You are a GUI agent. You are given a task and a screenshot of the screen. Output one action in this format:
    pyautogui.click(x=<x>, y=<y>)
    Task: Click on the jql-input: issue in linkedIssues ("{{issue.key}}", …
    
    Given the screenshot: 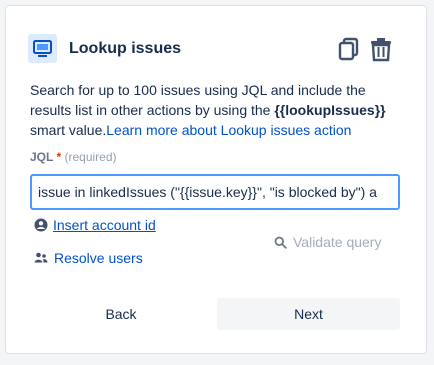 What is the action you would take?
    pyautogui.click(x=215, y=192)
    